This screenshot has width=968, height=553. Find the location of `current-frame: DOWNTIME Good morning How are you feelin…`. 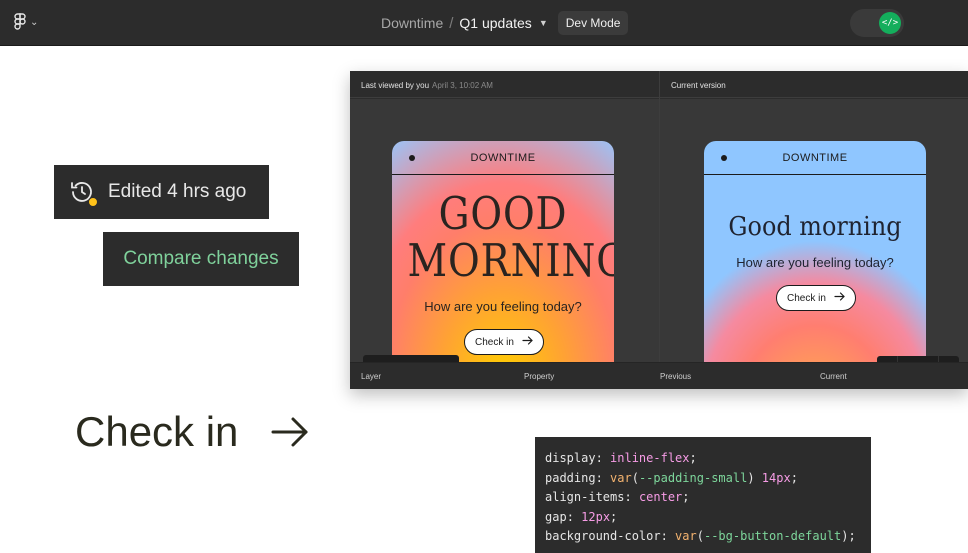

current-frame: DOWNTIME Good morning How are you feelin… is located at coordinates (815, 265).